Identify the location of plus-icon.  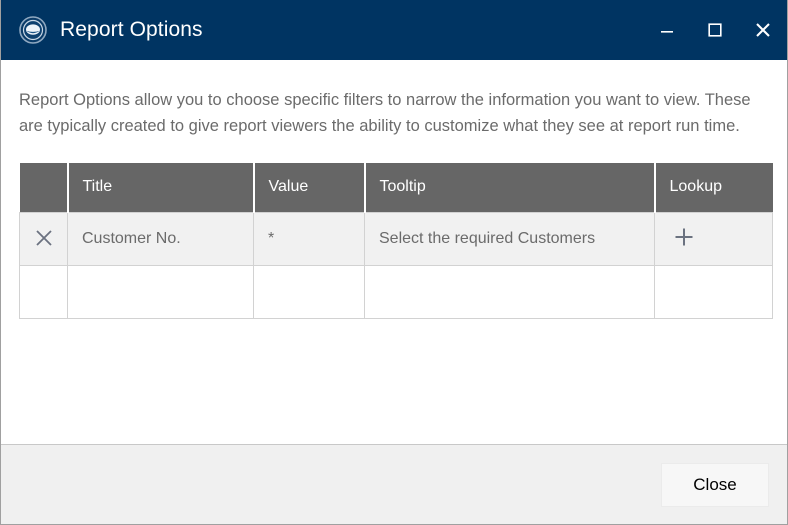
(684, 237).